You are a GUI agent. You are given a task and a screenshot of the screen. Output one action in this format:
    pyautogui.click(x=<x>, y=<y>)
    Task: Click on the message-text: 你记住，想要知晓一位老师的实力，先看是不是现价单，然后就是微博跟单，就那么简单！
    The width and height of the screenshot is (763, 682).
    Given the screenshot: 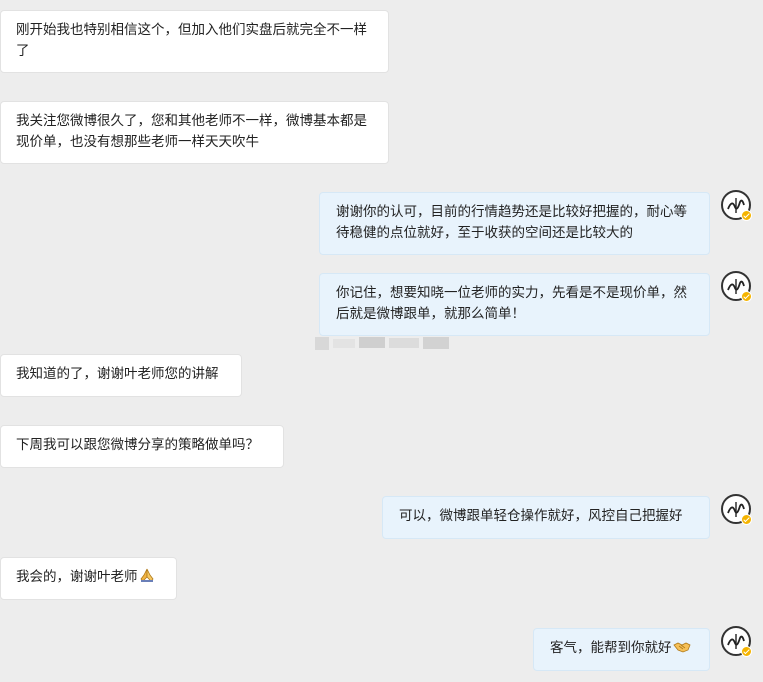 What is the action you would take?
    pyautogui.click(x=511, y=303)
    